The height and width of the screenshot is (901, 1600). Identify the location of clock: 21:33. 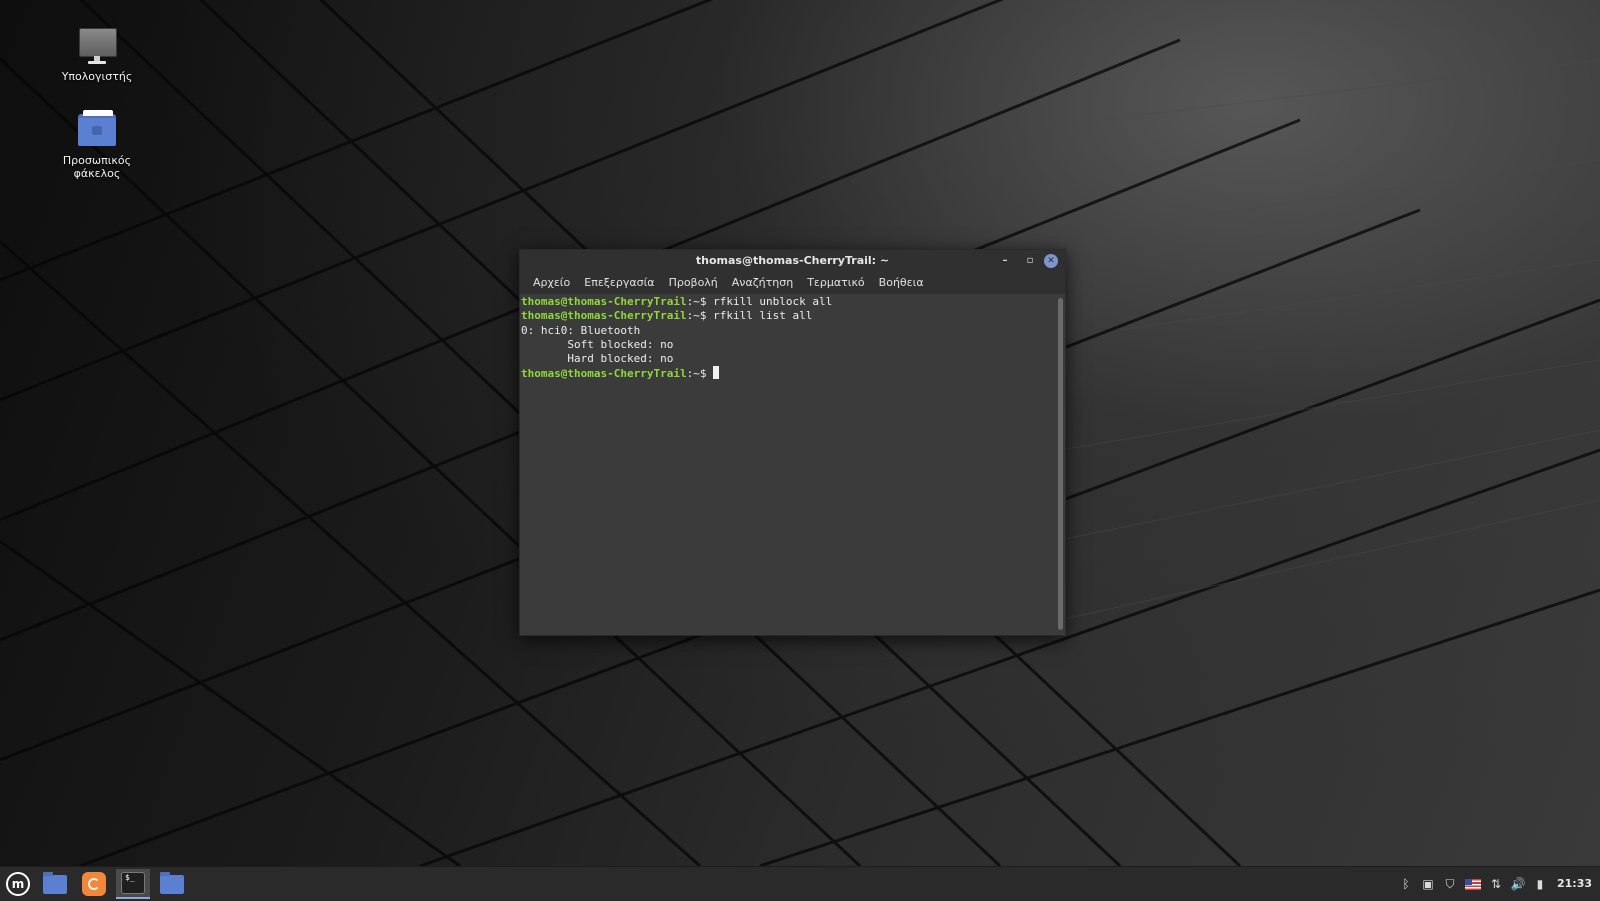
(1575, 884).